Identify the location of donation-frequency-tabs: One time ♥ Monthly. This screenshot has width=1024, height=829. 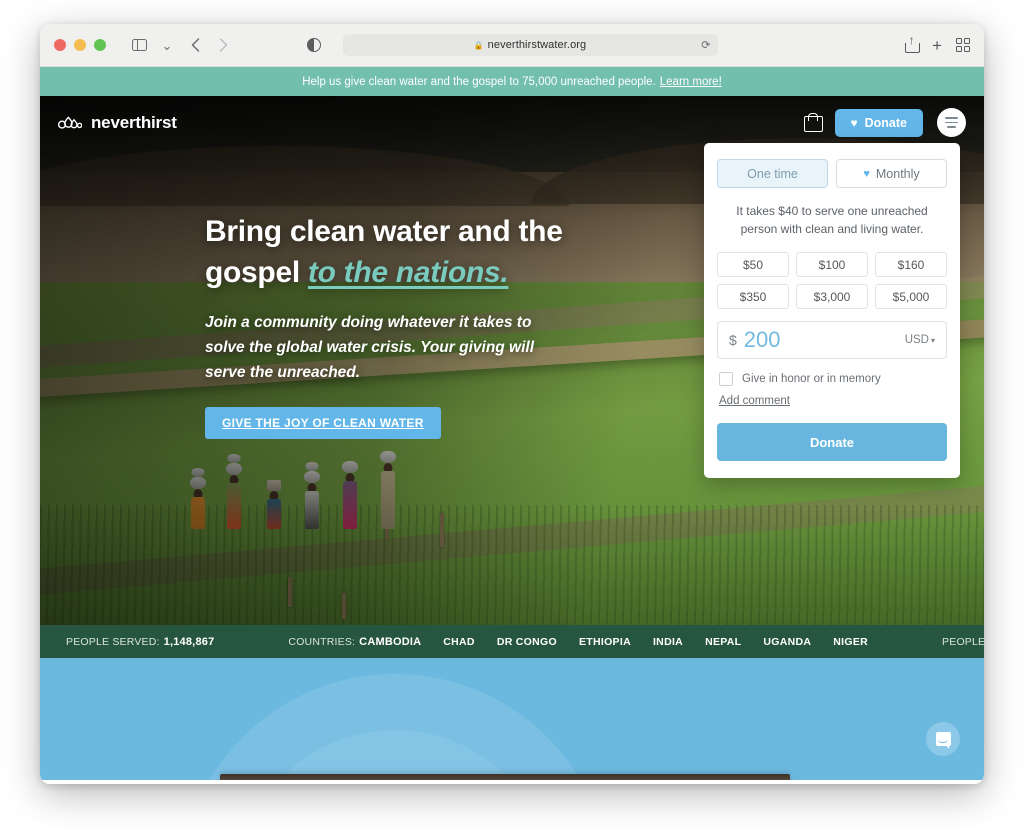
(832, 173).